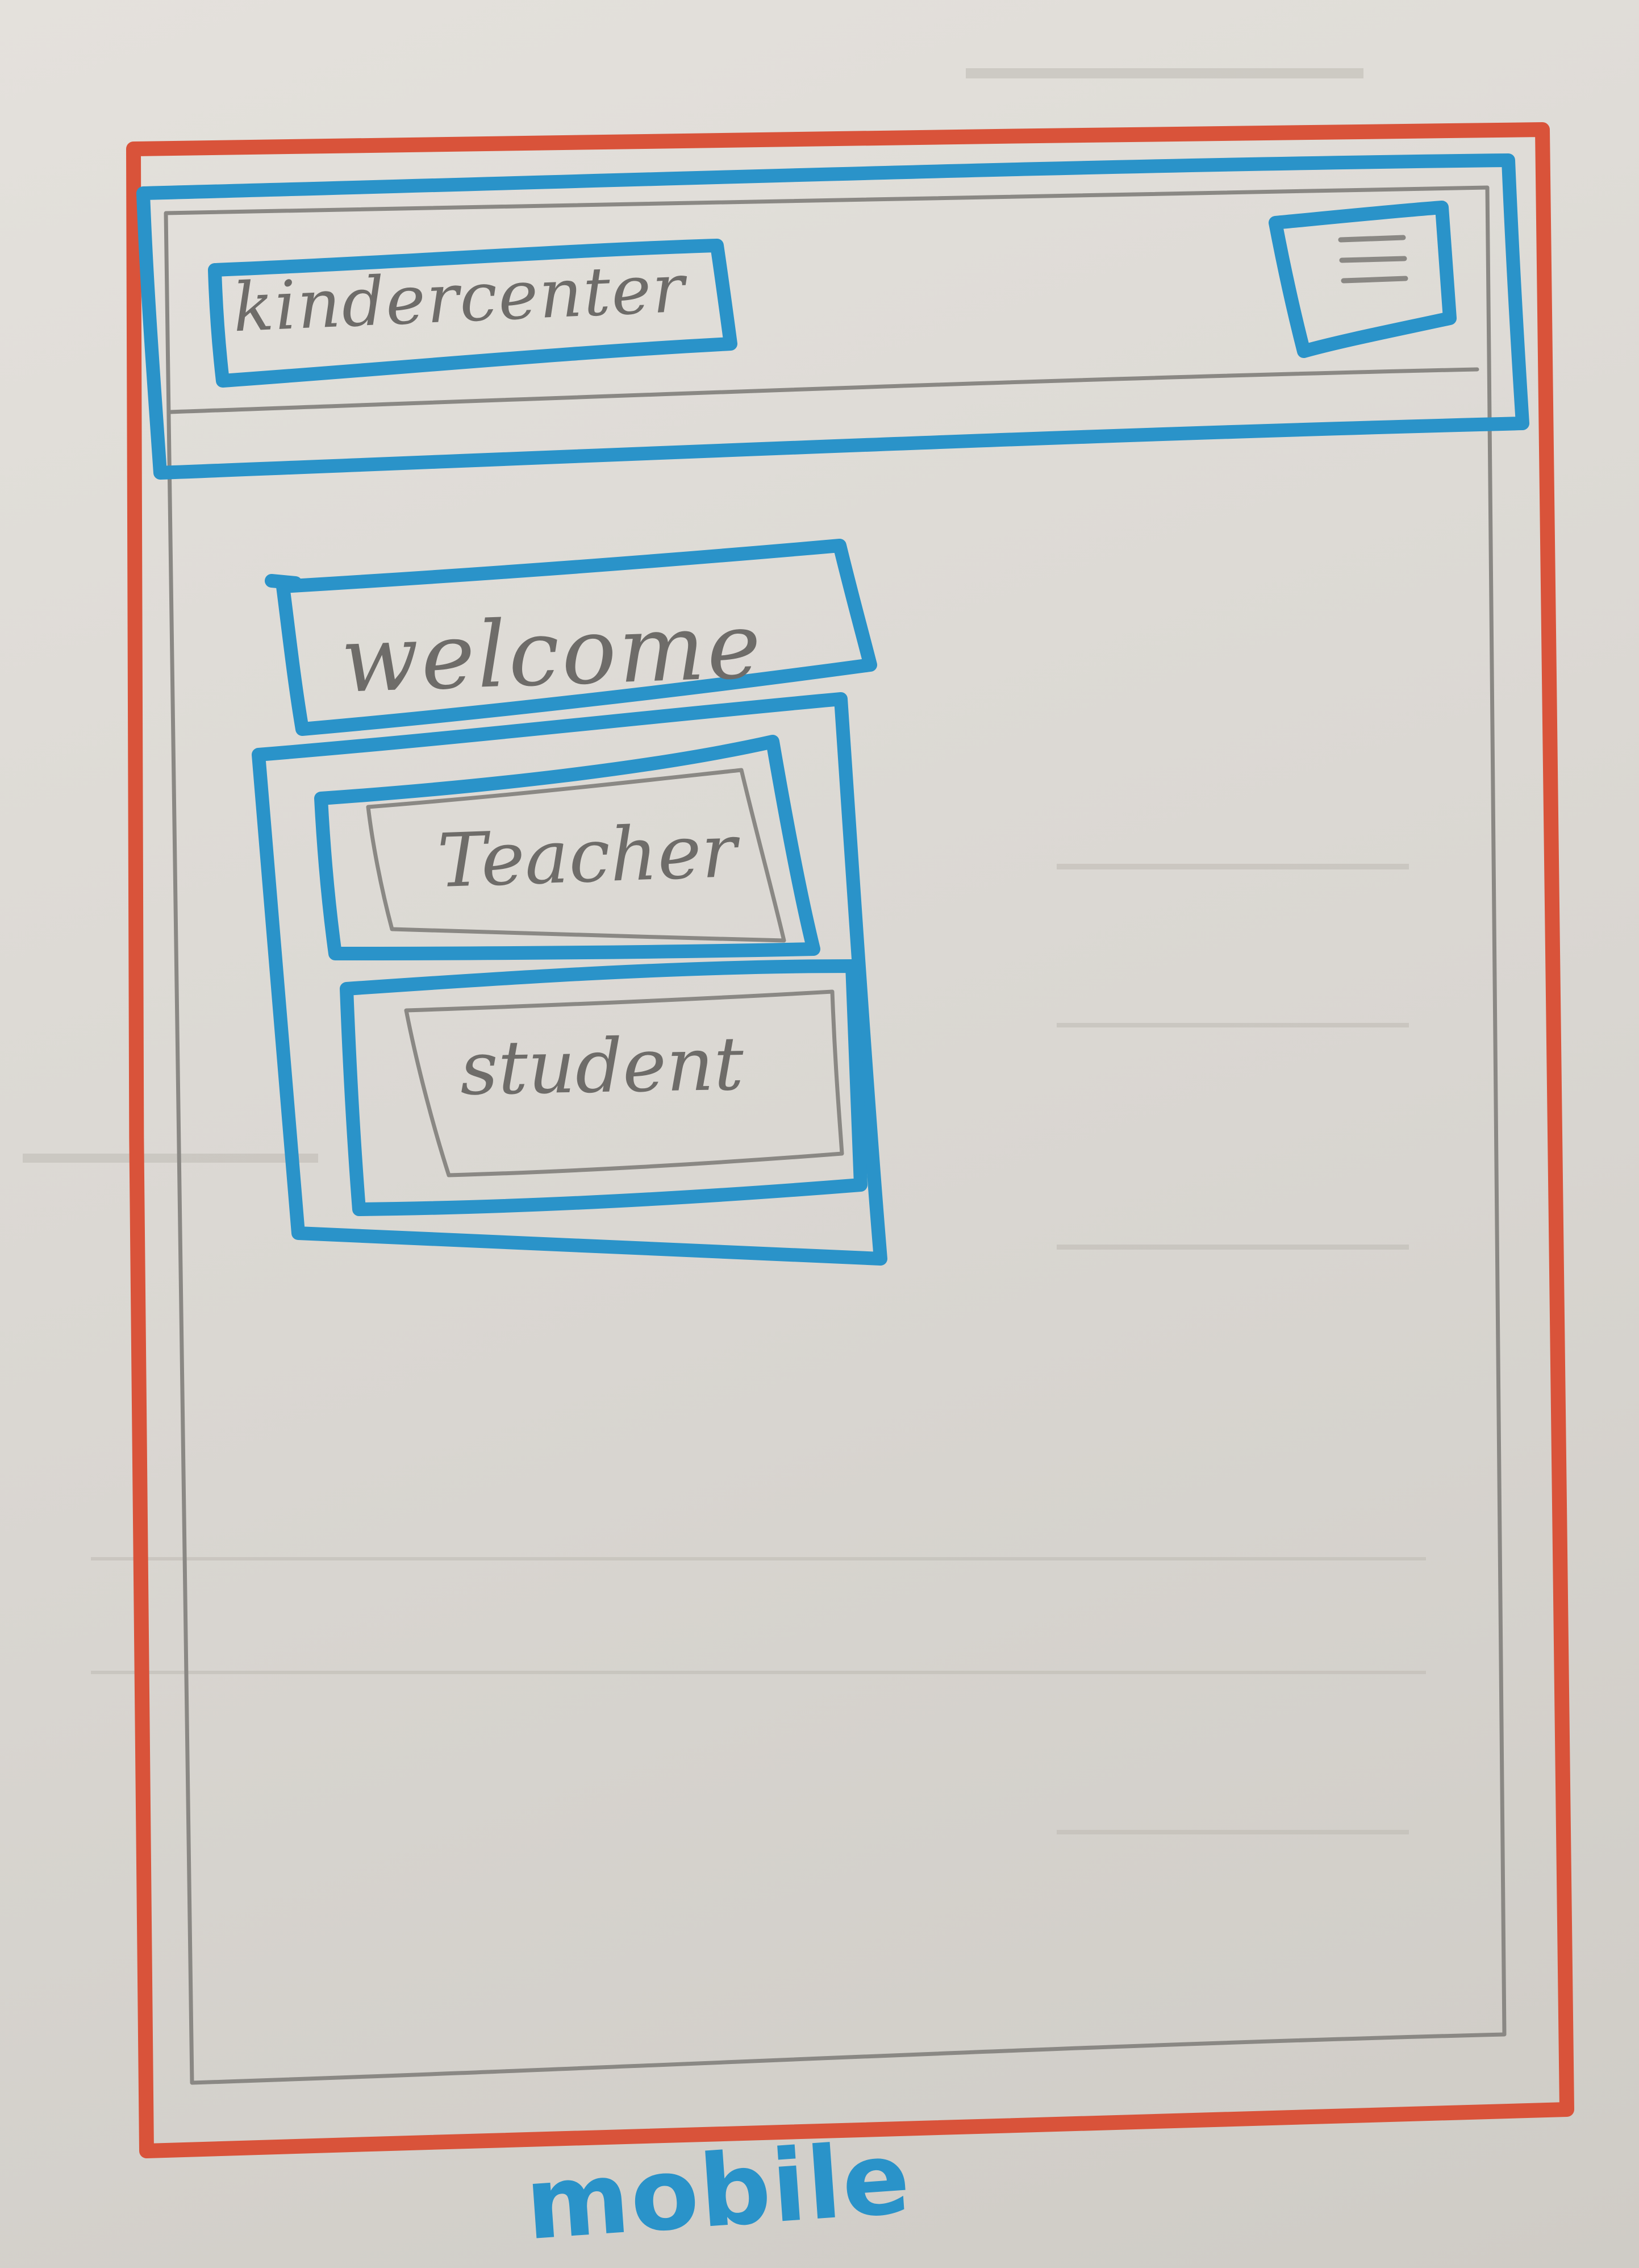 This screenshot has width=1639, height=2268. I want to click on teacher-button-label: Teacher, so click(587, 856).